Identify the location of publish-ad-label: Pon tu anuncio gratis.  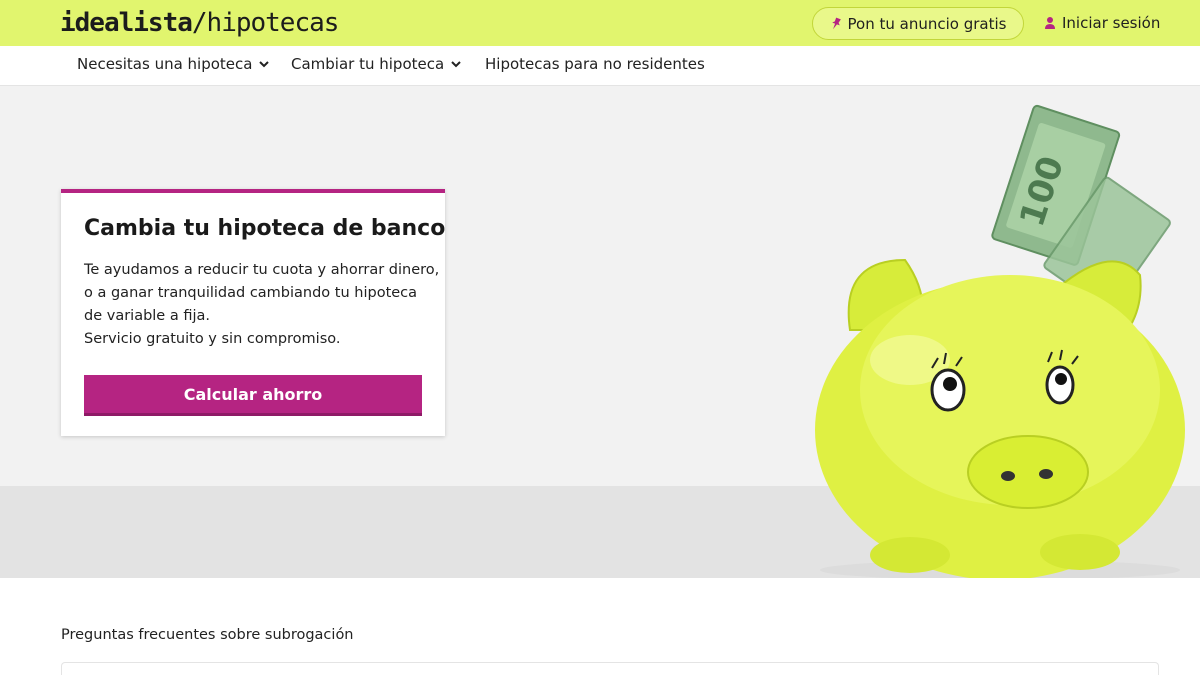
(927, 23).